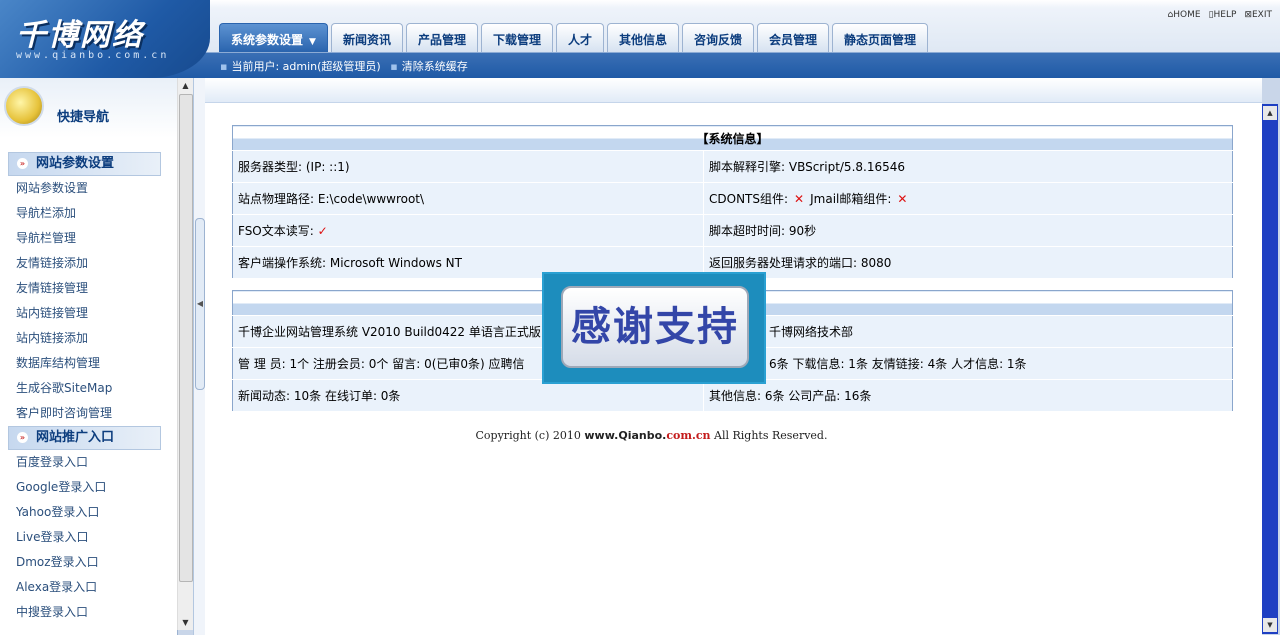  What do you see at coordinates (80, 35) in the screenshot?
I see `logo-text: 千博网络` at bounding box center [80, 35].